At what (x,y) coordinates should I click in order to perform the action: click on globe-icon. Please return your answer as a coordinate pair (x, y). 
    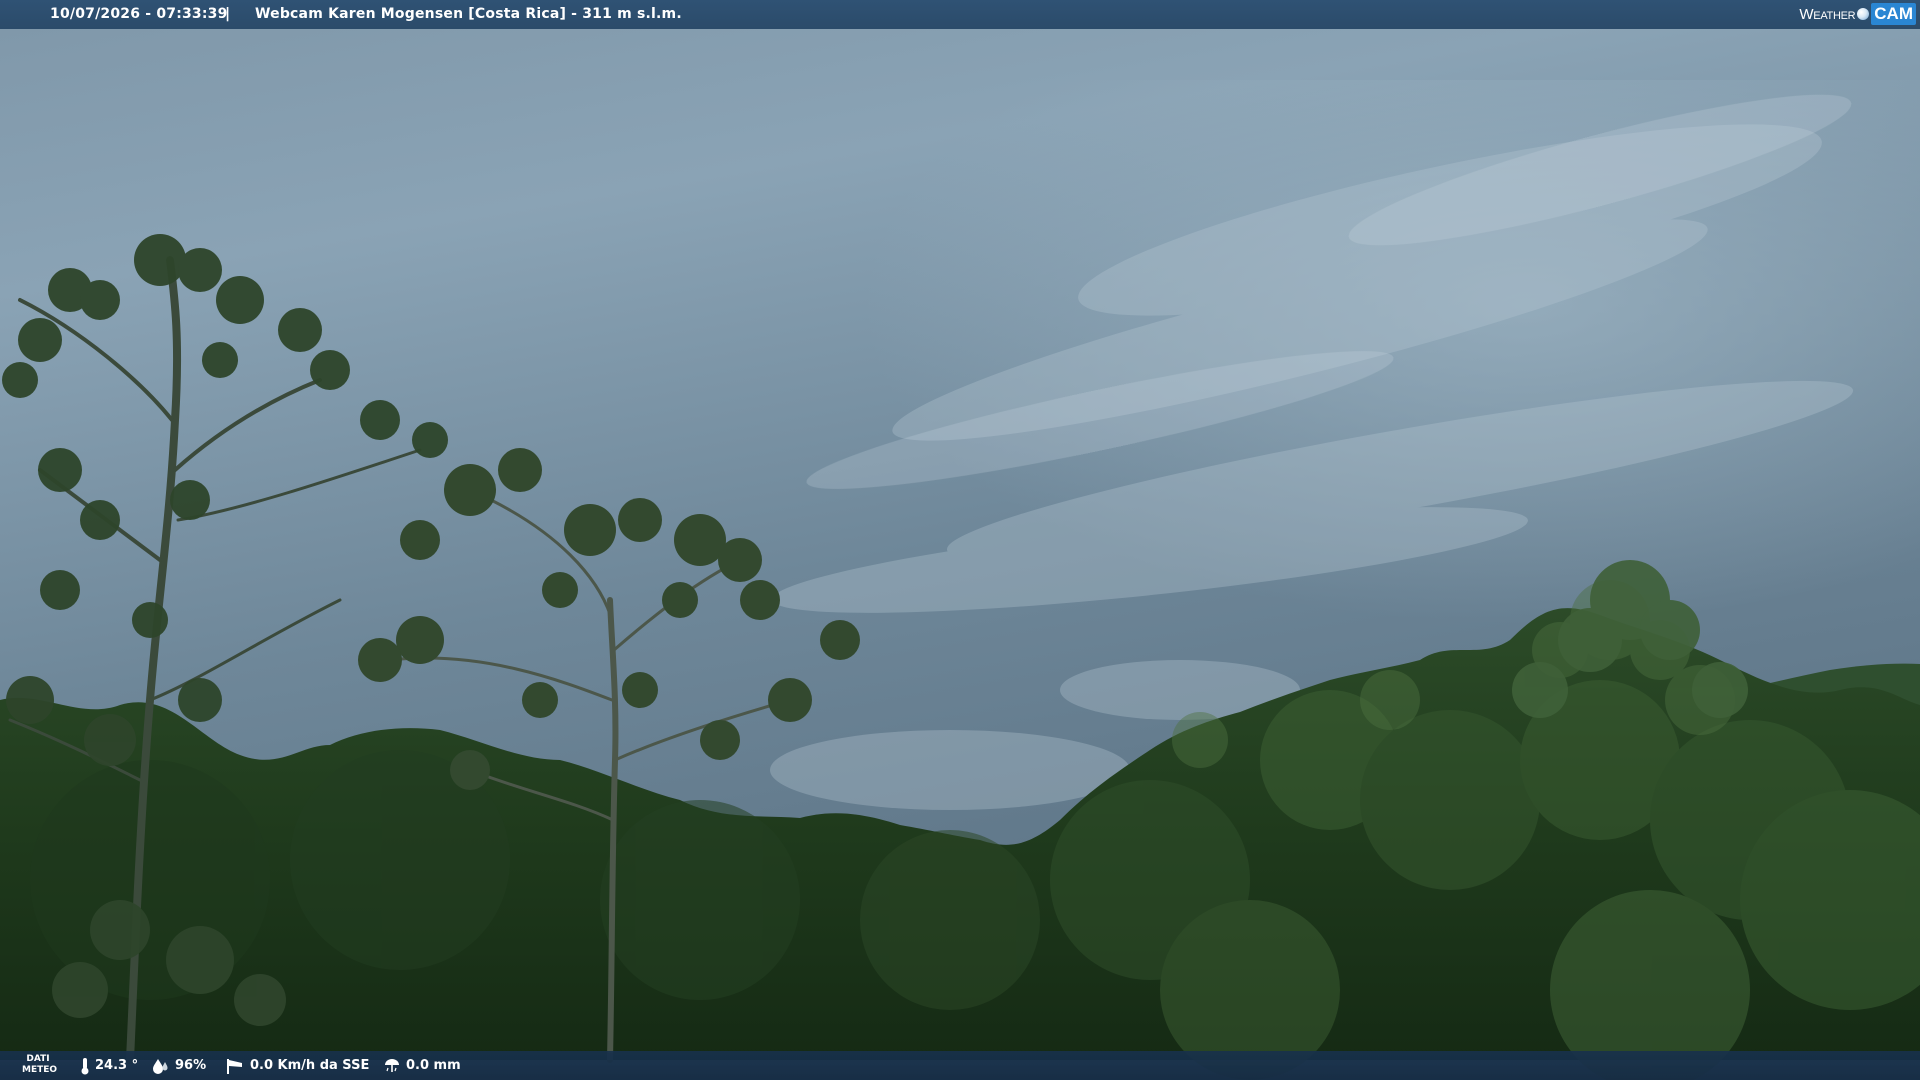
    Looking at the image, I should click on (1863, 14).